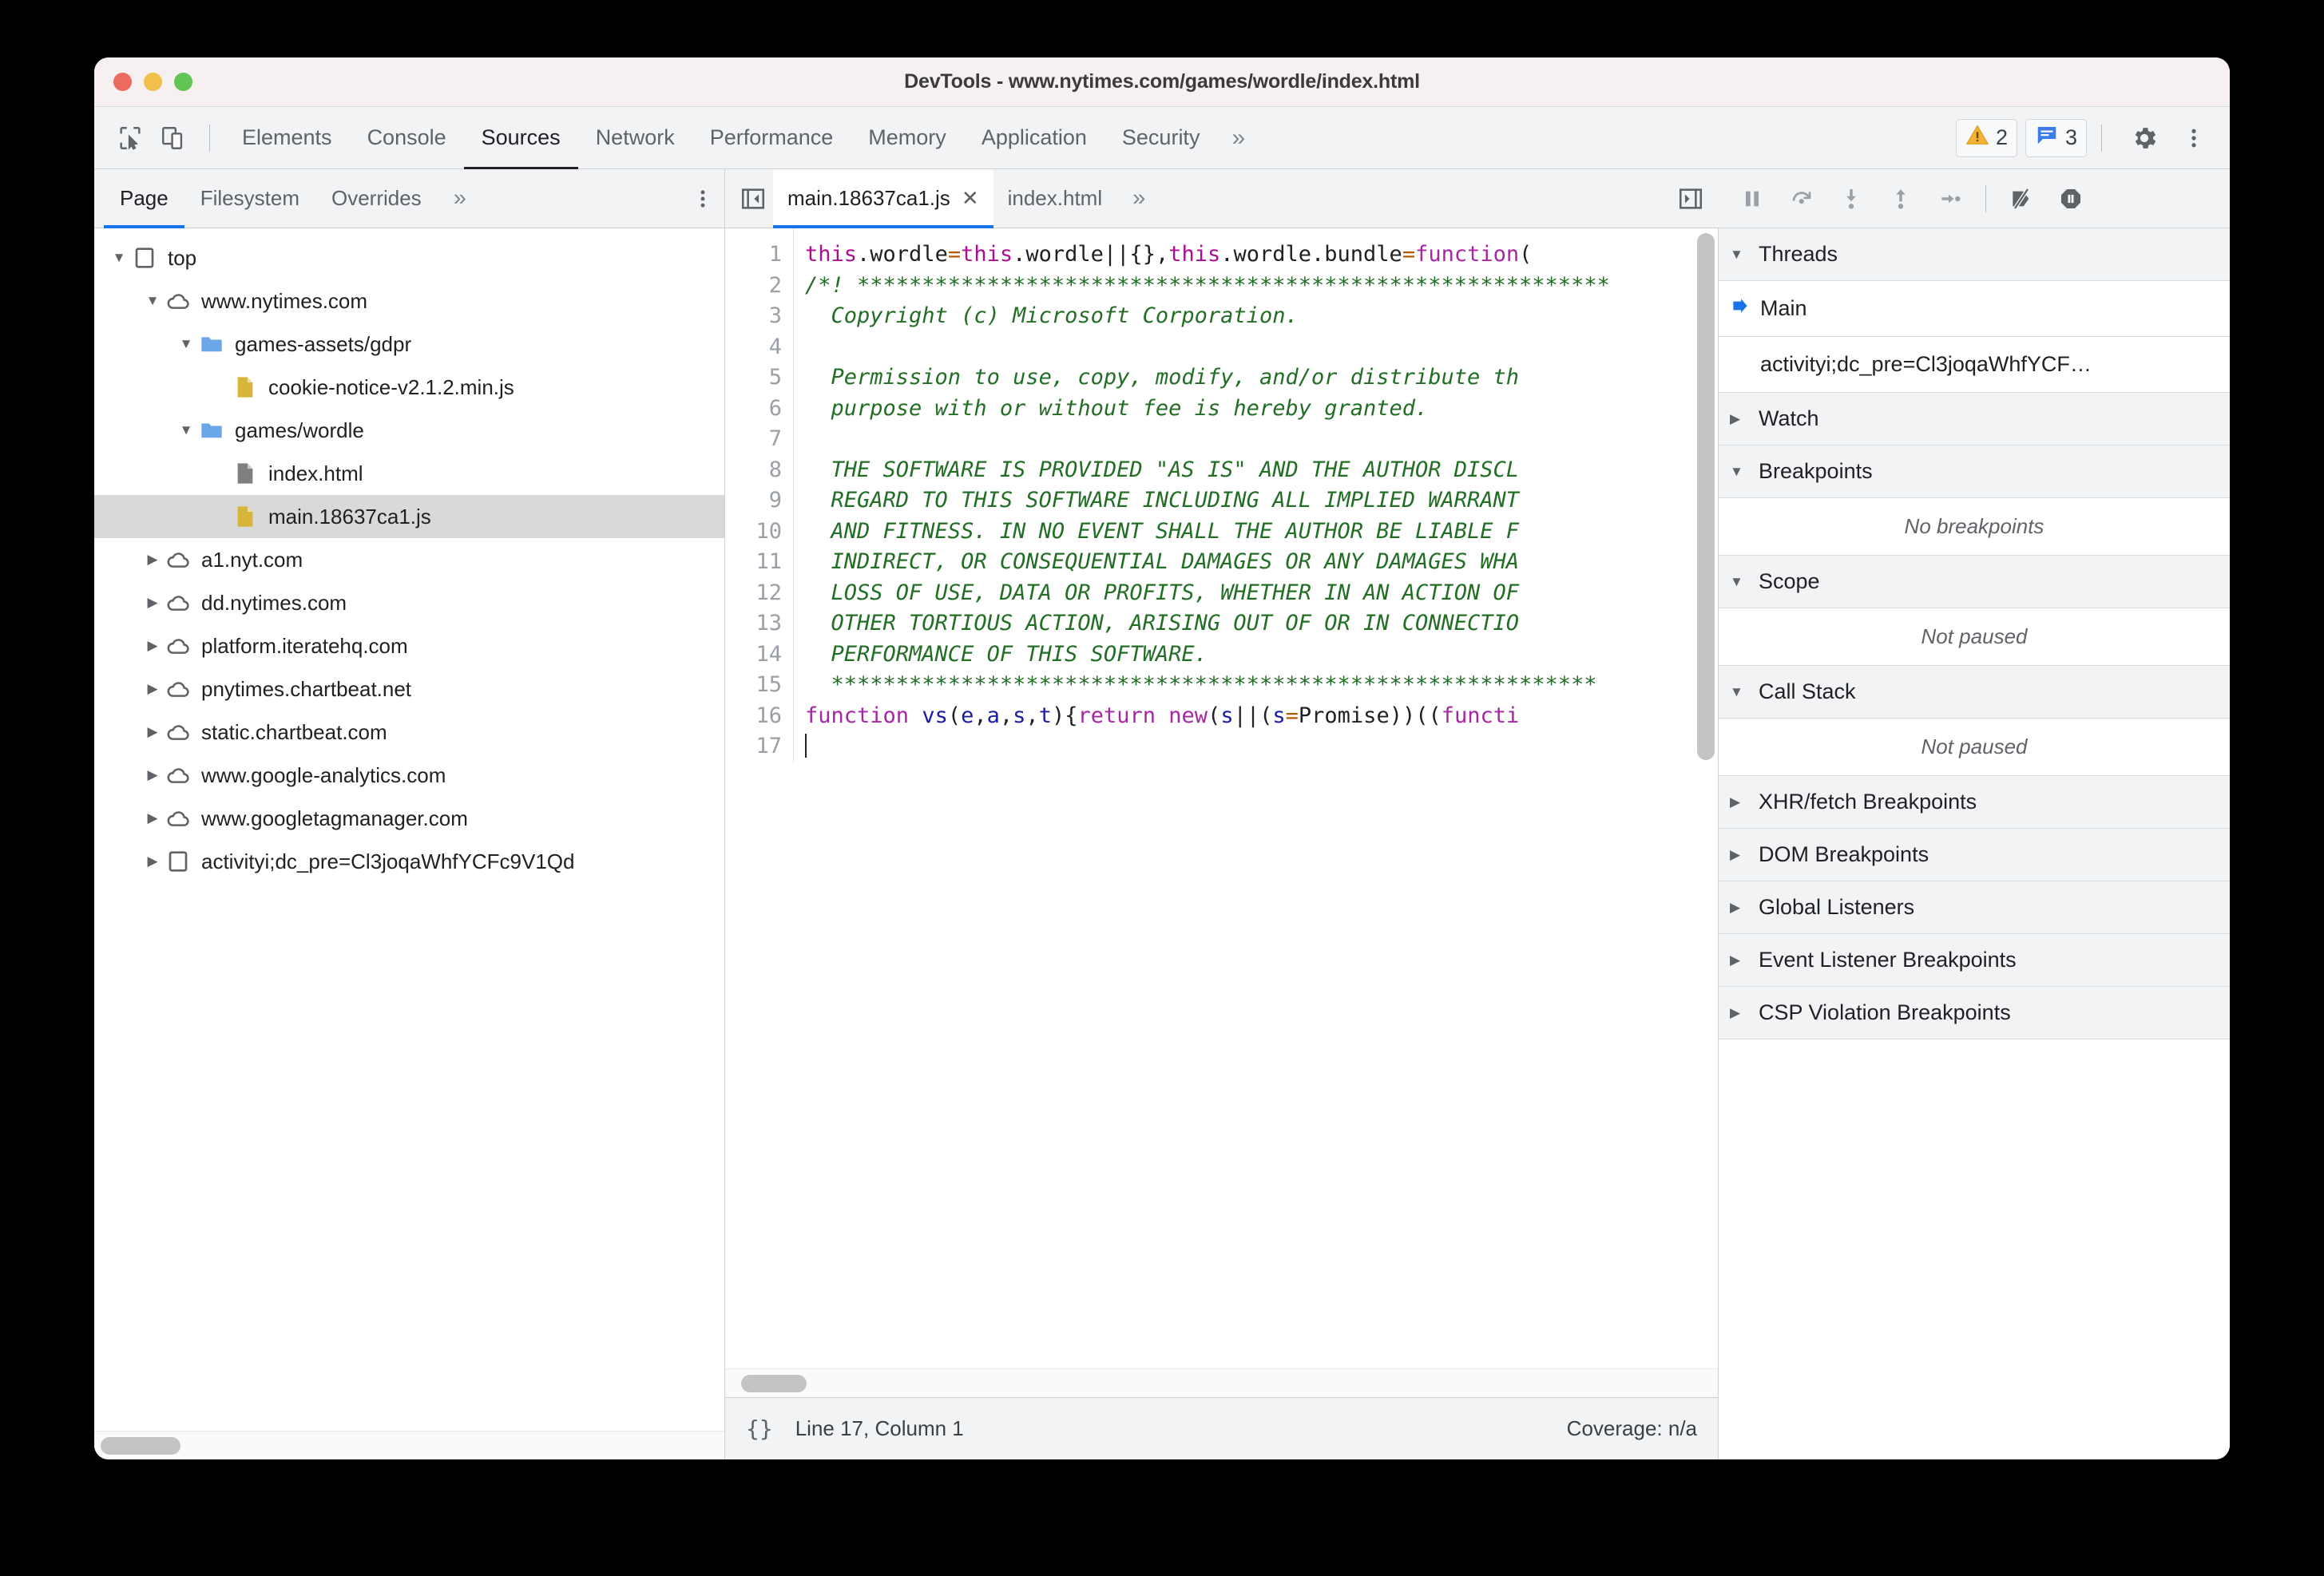 The image size is (2324, 1576). I want to click on tab-console: Console, so click(407, 138).